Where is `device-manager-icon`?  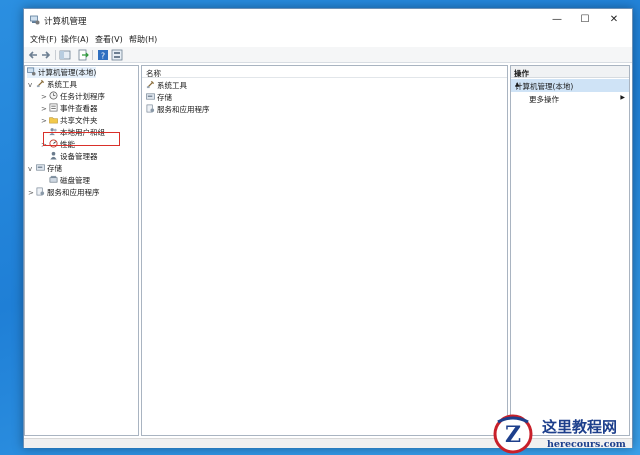 device-manager-icon is located at coordinates (53, 155).